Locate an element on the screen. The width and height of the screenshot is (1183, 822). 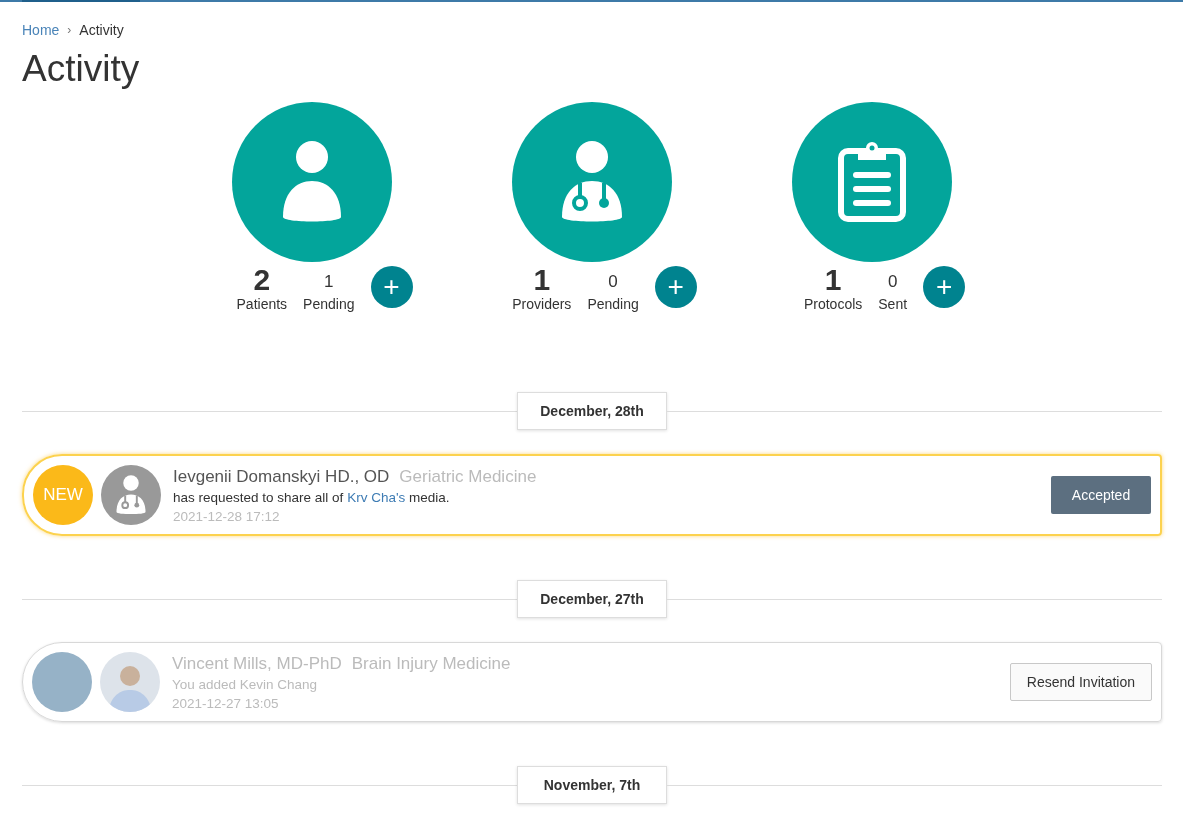
clipboard-icon is located at coordinates (872, 182).